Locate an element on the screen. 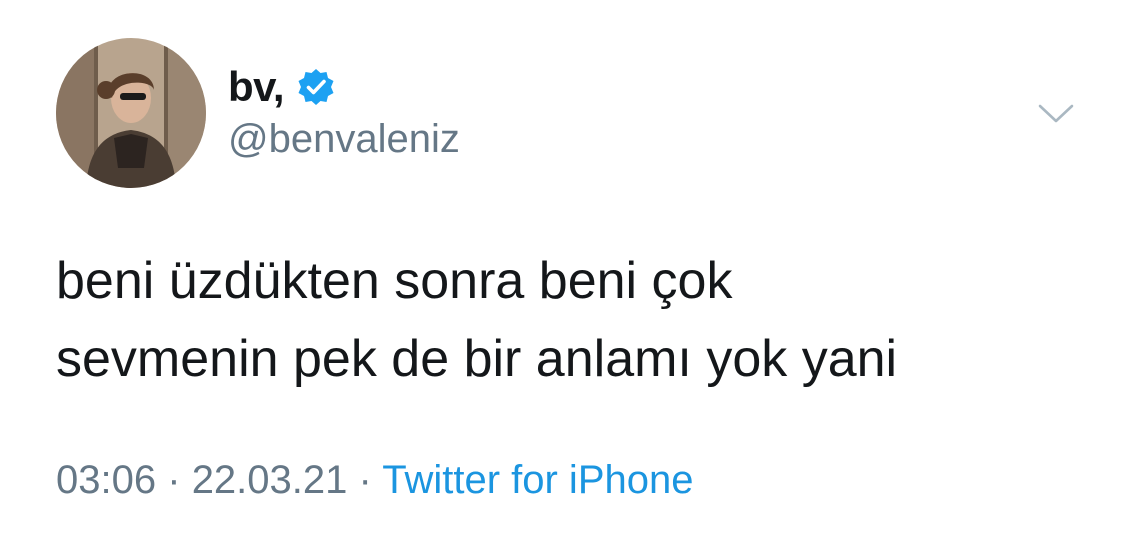 This screenshot has height=541, width=1125. tweet-time: 03:06 is located at coordinates (106, 480).